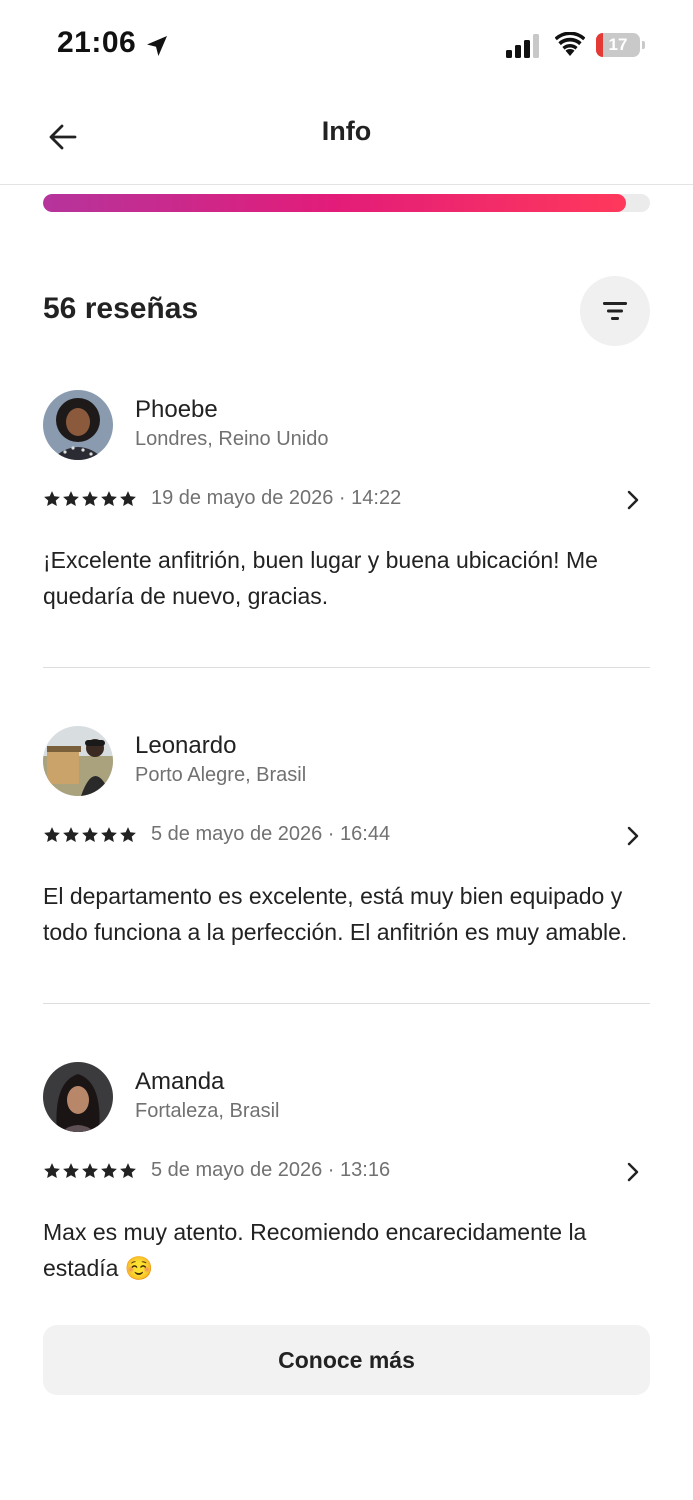  I want to click on reviewer-name: Leonardo, so click(186, 745).